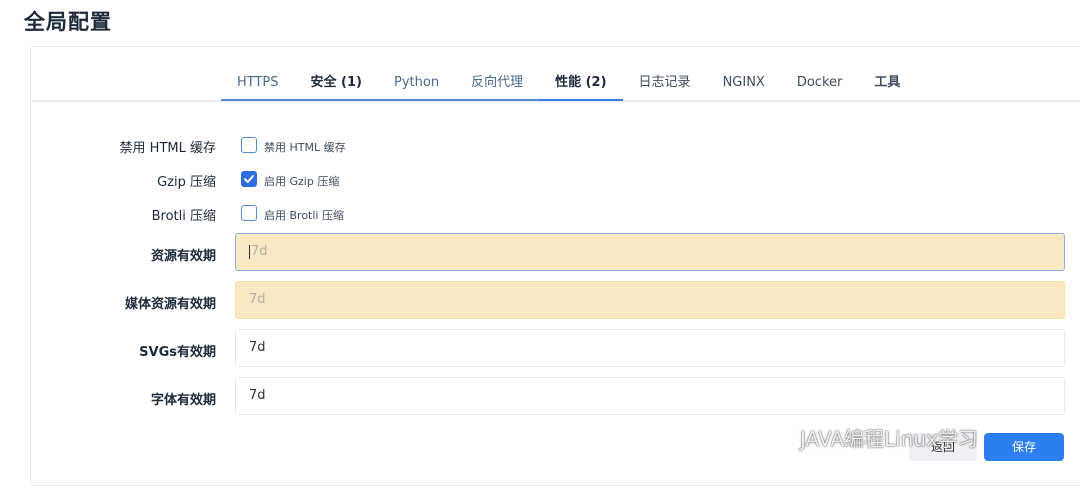 This screenshot has height=488, width=1080. Describe the element at coordinates (555, 213) in the screenshot. I see `row-brotli: Brotli 压缩 启用 Brotli 压缩` at that location.